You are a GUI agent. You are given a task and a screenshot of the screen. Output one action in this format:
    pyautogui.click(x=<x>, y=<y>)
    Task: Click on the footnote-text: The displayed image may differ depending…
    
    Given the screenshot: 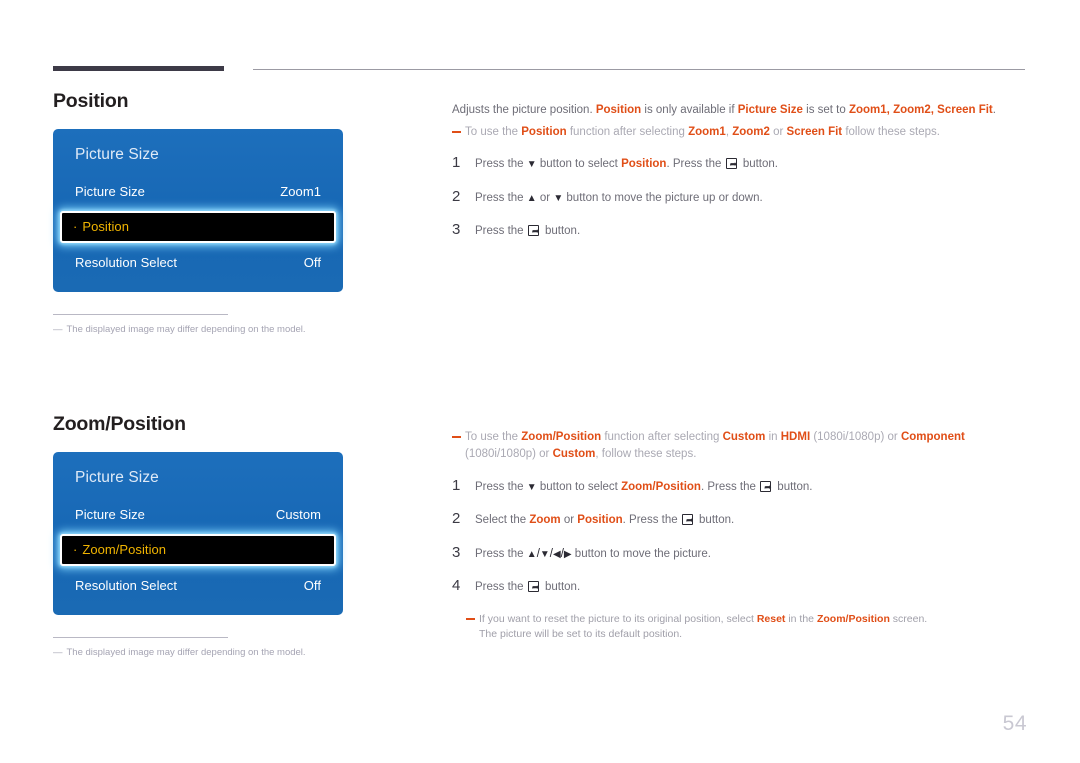 What is the action you would take?
    pyautogui.click(x=186, y=653)
    